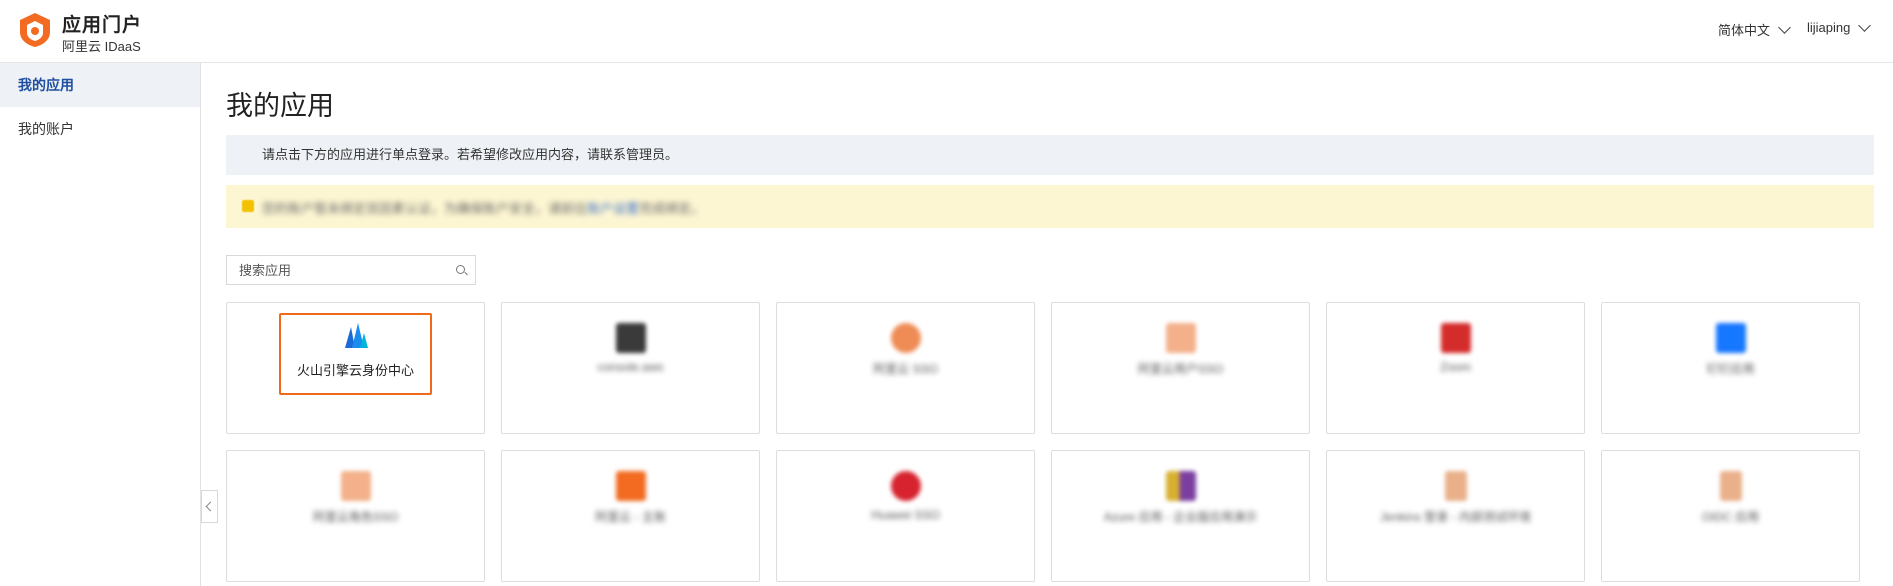  I want to click on huawei-app-icon, so click(905, 486).